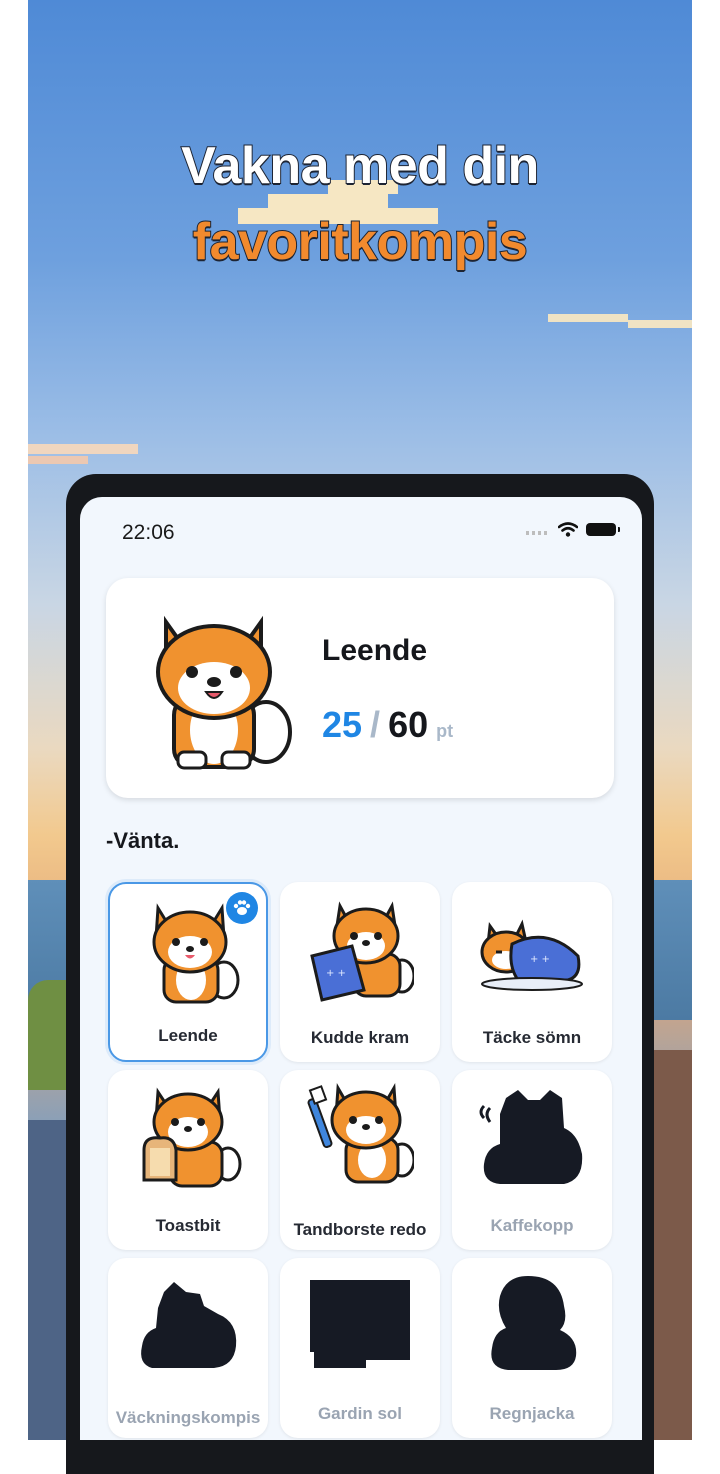 The height and width of the screenshot is (1474, 720). I want to click on pet-card-kaffekopp: Kaffekopp, so click(532, 1160).